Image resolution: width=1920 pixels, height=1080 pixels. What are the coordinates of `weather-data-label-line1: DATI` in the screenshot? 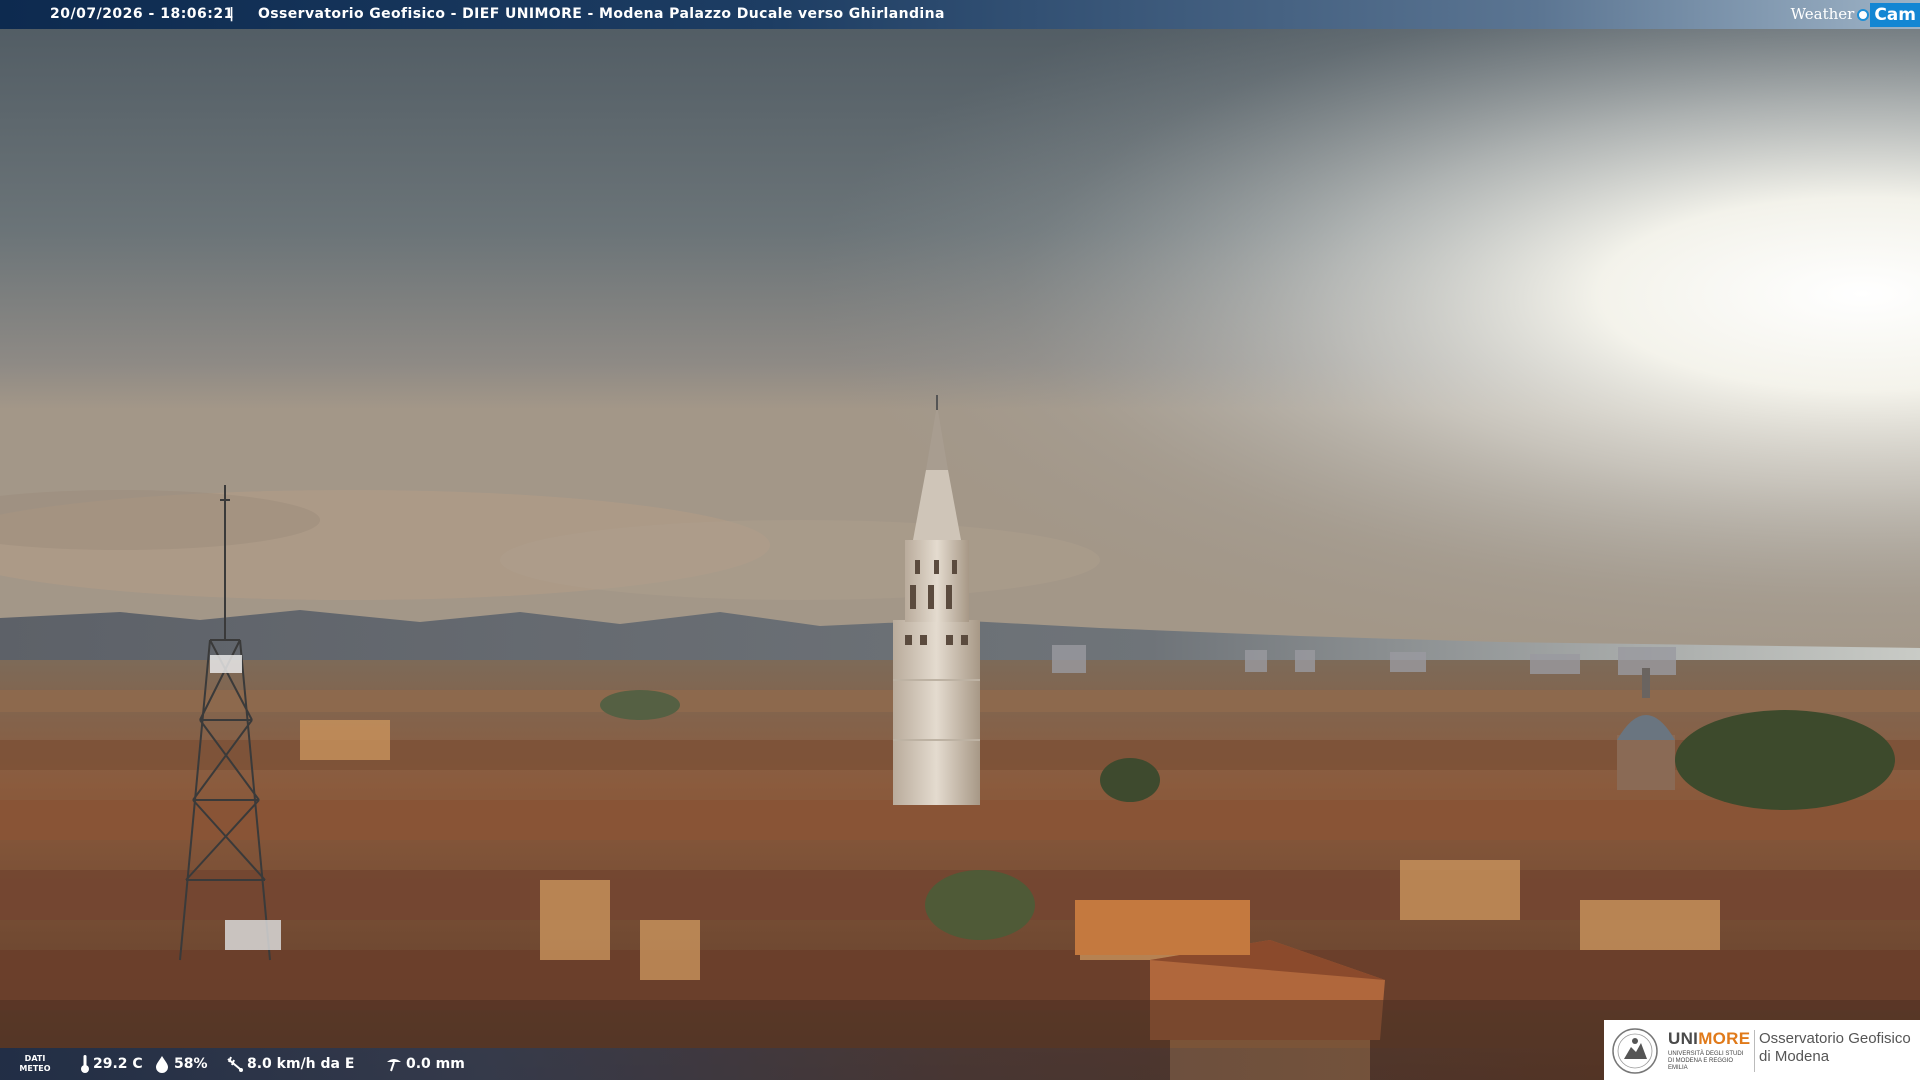 It's located at (35, 1058).